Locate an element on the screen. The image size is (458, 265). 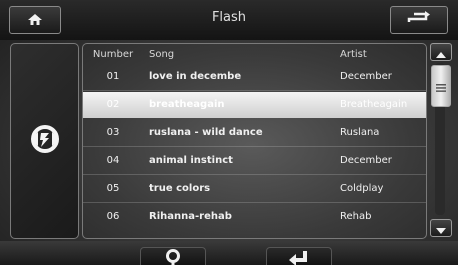
scroll-thumb is located at coordinates (441, 86).